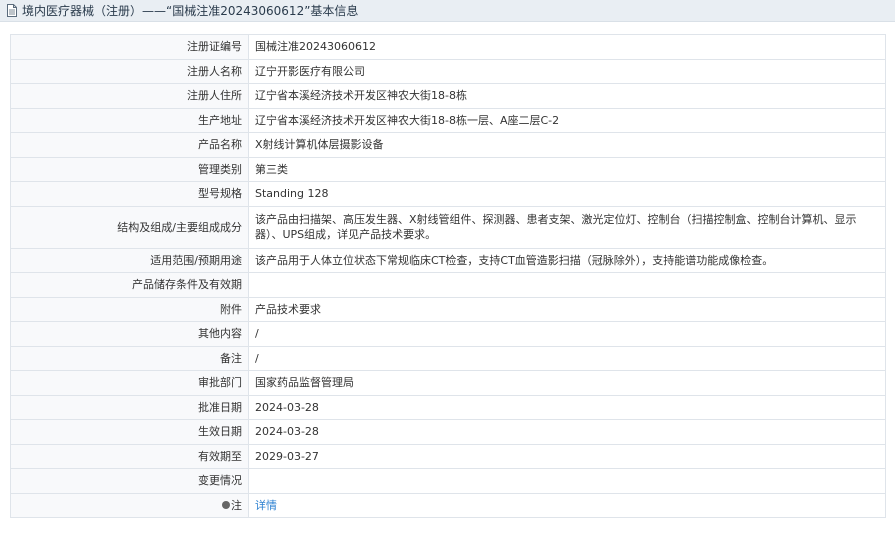 The width and height of the screenshot is (895, 545). I want to click on table-row: 注册人名称 辽宁开影医疗有限公司, so click(448, 71).